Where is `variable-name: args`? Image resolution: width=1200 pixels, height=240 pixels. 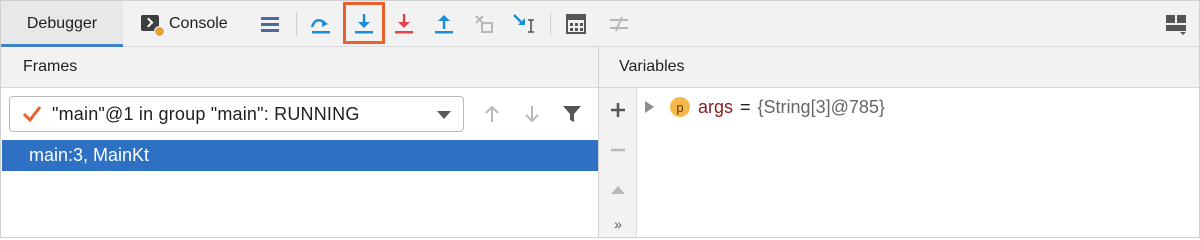
variable-name: args is located at coordinates (716, 106).